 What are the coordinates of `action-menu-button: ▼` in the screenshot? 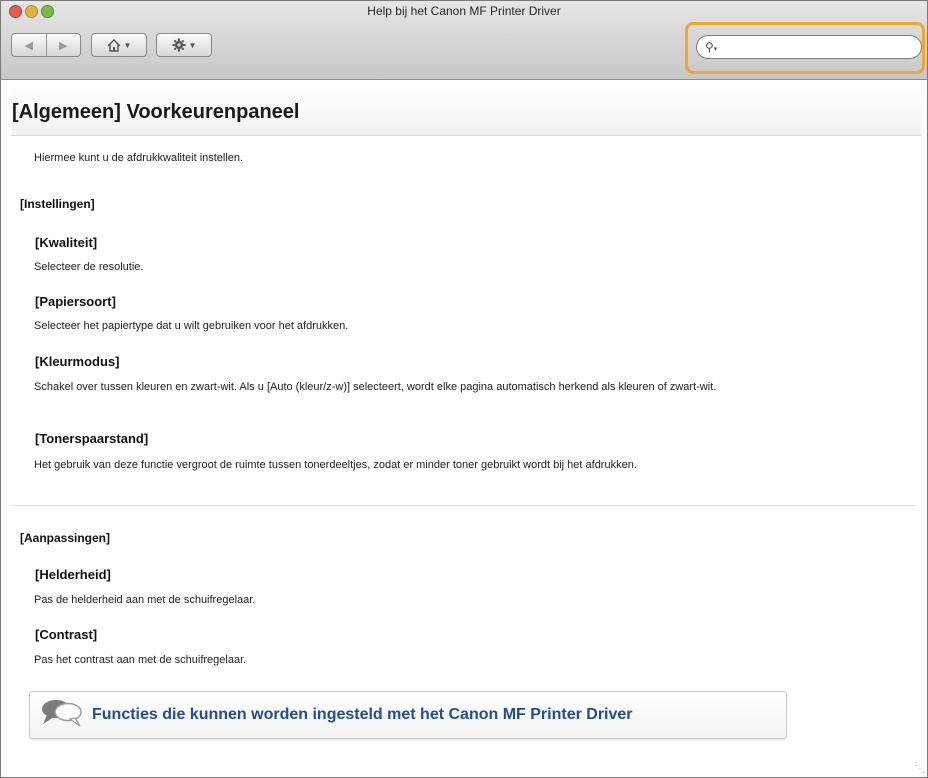 It's located at (184, 45).